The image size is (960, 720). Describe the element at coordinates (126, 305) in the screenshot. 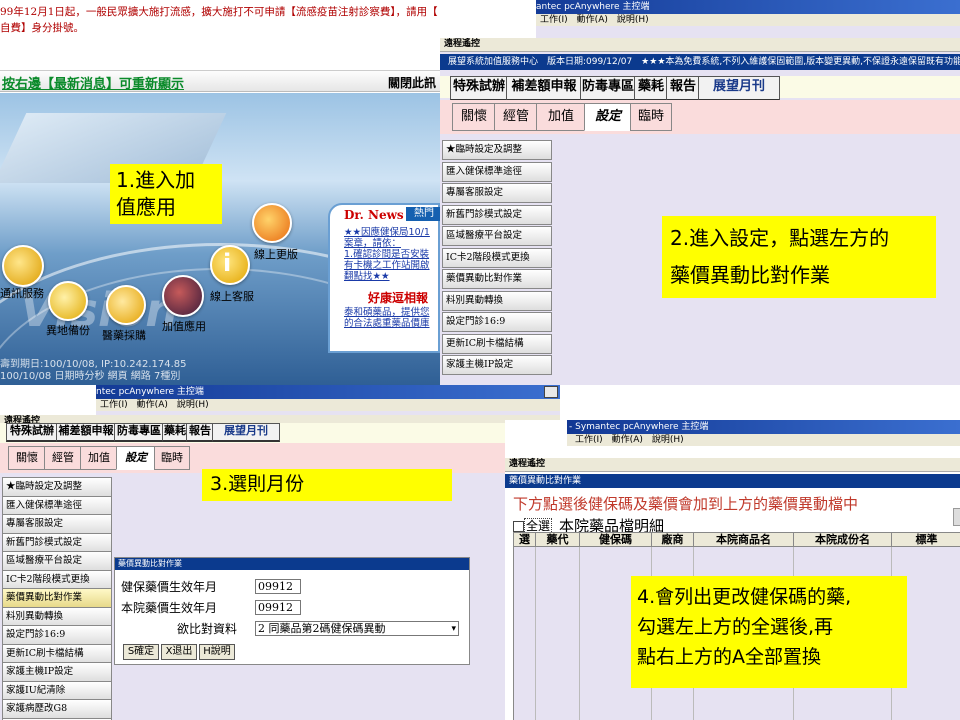

I see `purchase-icon` at that location.